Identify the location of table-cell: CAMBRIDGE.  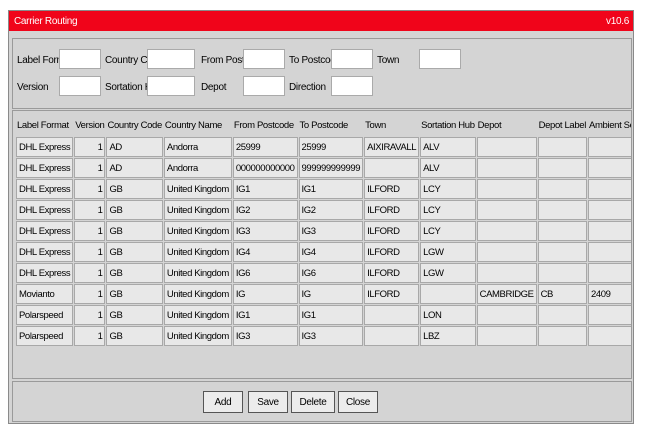
(506, 294).